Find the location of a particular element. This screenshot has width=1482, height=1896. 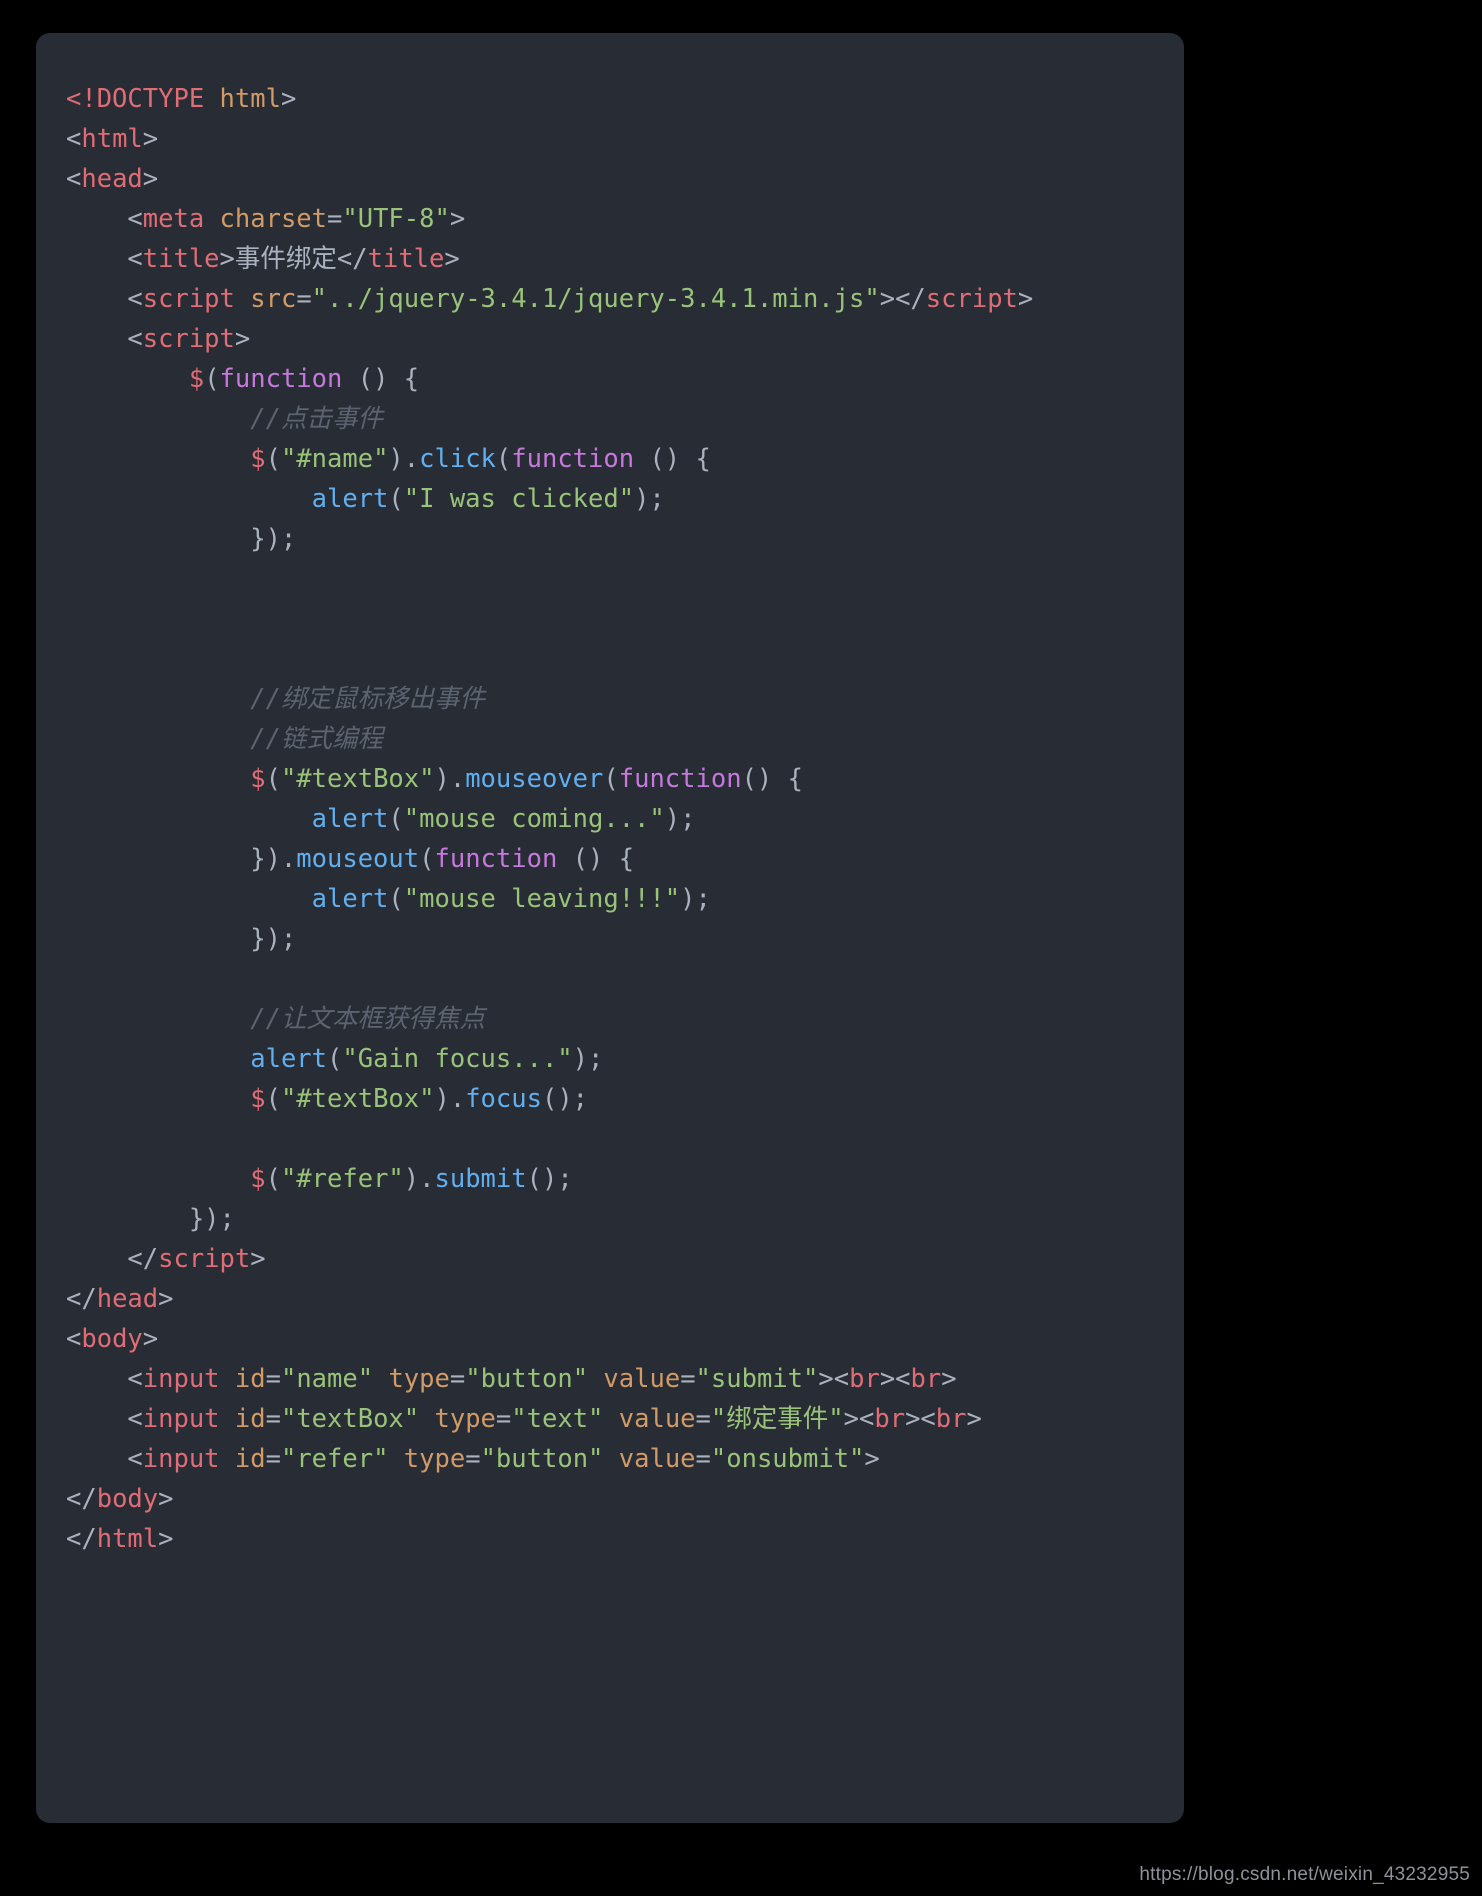

code-token-comment: //让文本框获得焦点 is located at coordinates (275, 1019).